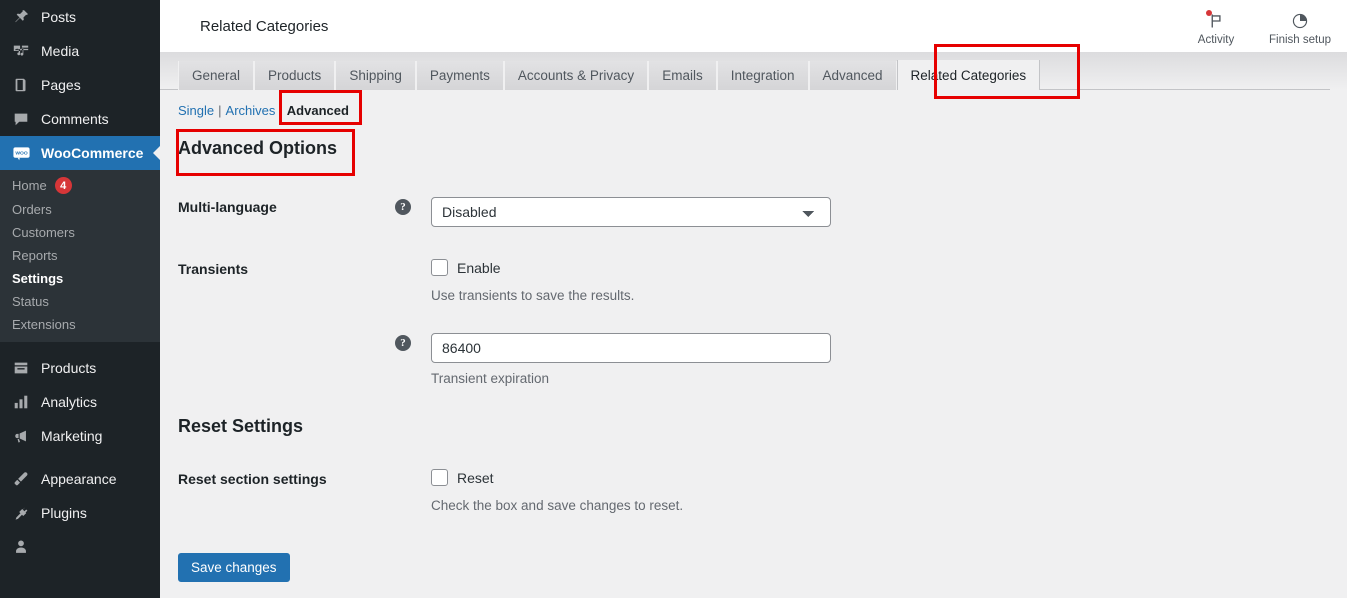 The image size is (1347, 598). Describe the element at coordinates (21, 436) in the screenshot. I see `marketing-icon` at that location.